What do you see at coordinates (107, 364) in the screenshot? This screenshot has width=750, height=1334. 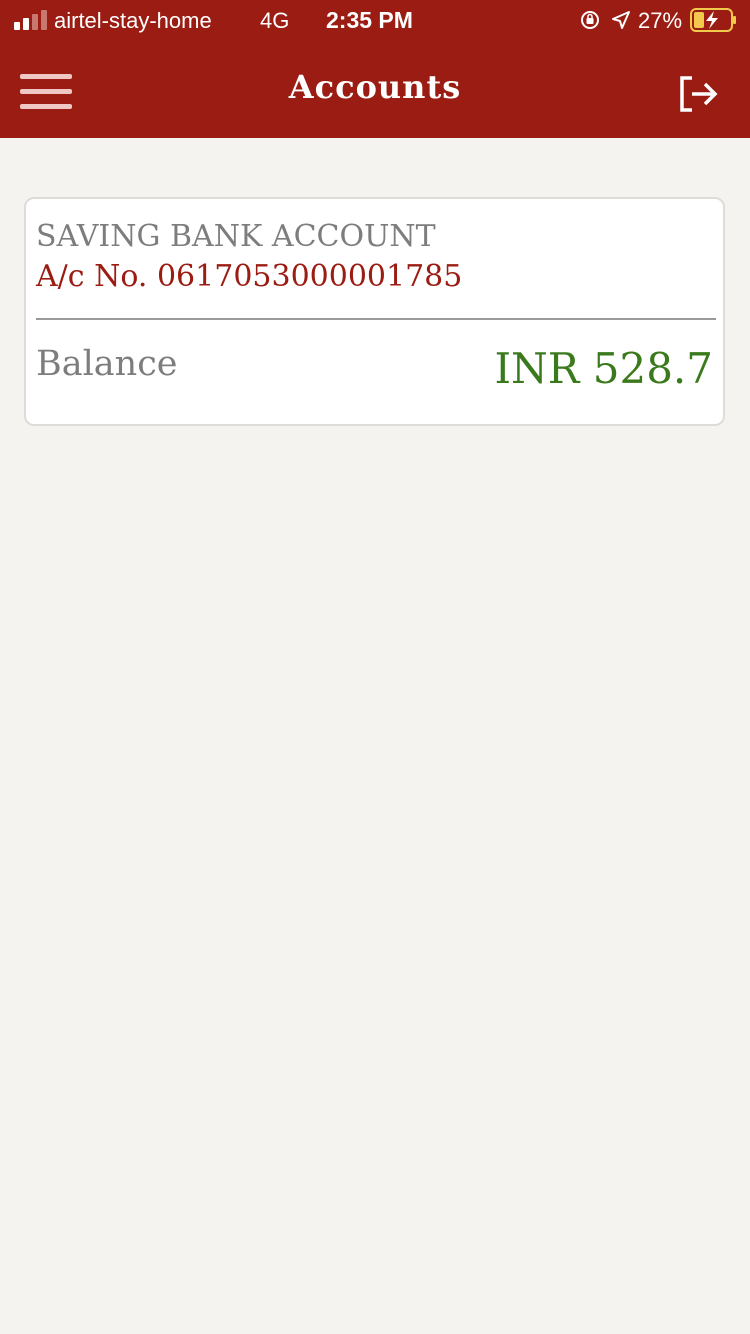 I see `balance-label: Balance` at bounding box center [107, 364].